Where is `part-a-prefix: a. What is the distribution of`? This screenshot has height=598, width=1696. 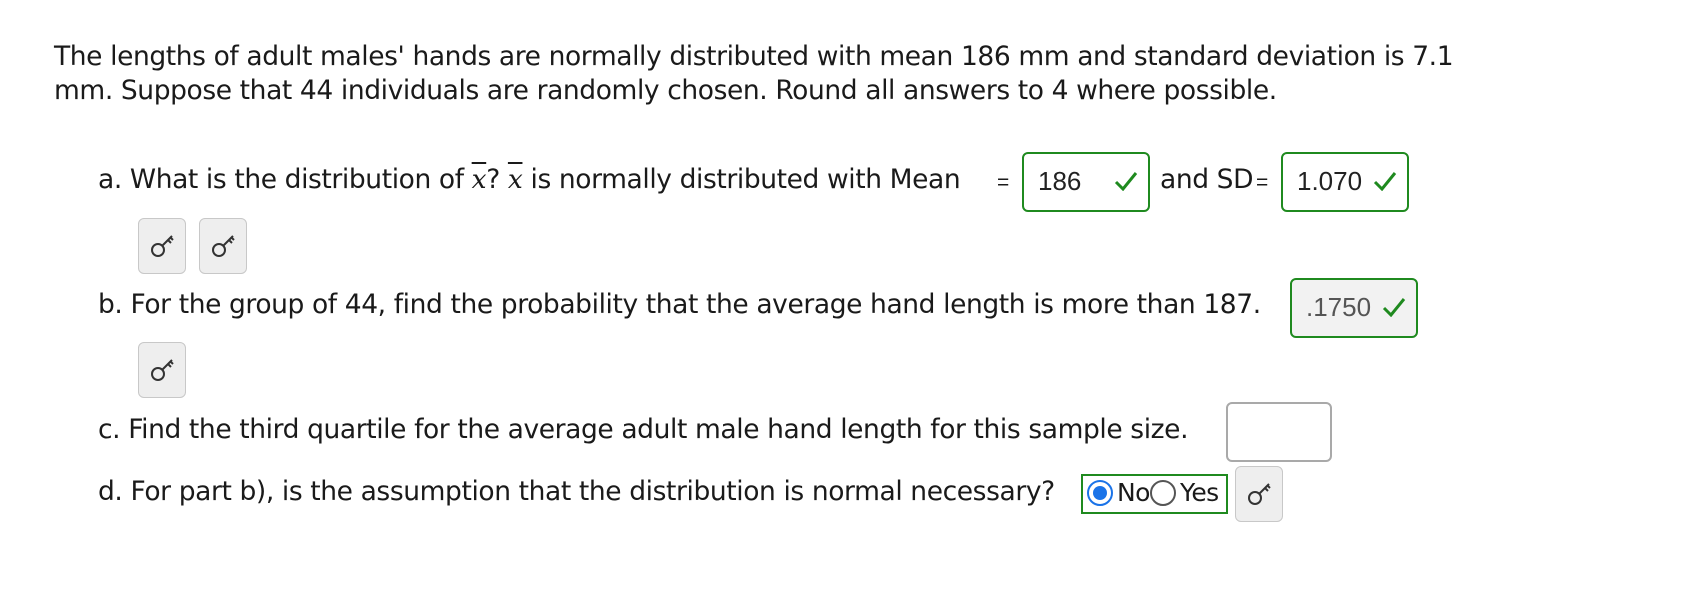
part-a-prefix: a. What is the distribution of is located at coordinates (285, 179).